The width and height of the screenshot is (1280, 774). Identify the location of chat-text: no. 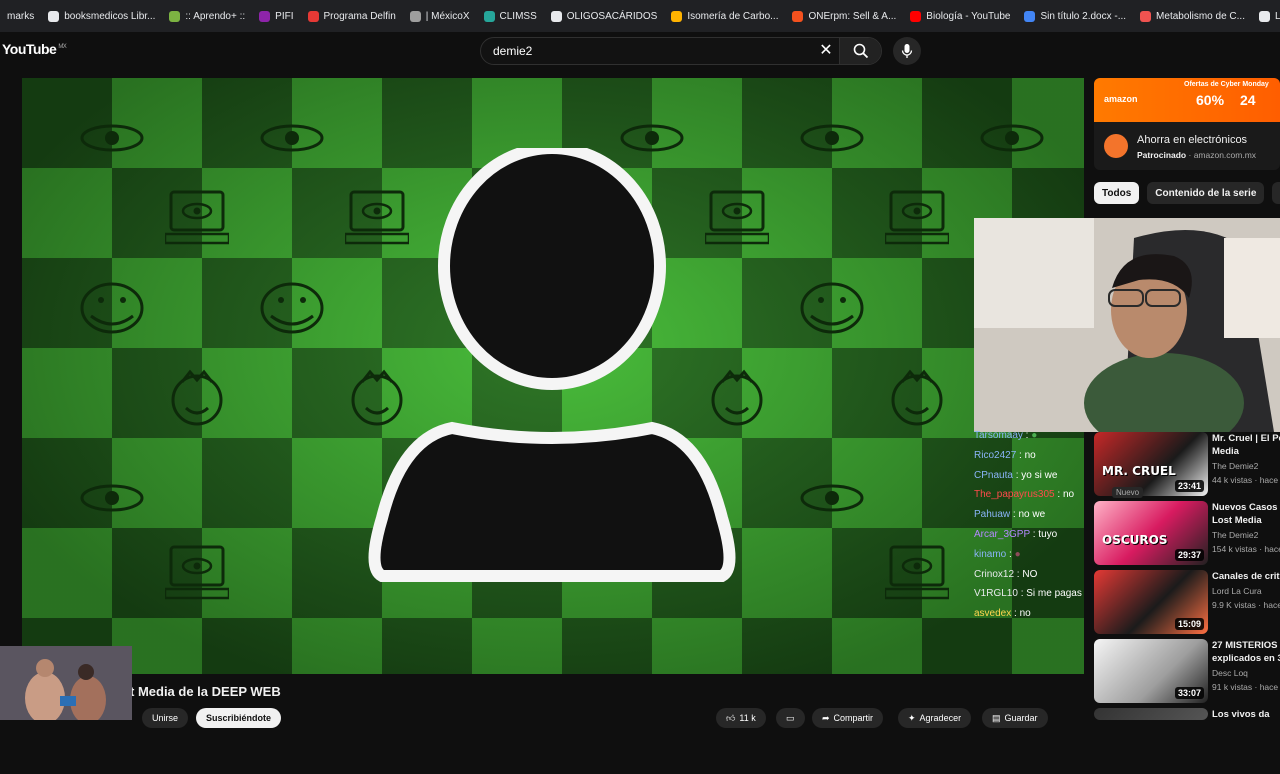
(1025, 614).